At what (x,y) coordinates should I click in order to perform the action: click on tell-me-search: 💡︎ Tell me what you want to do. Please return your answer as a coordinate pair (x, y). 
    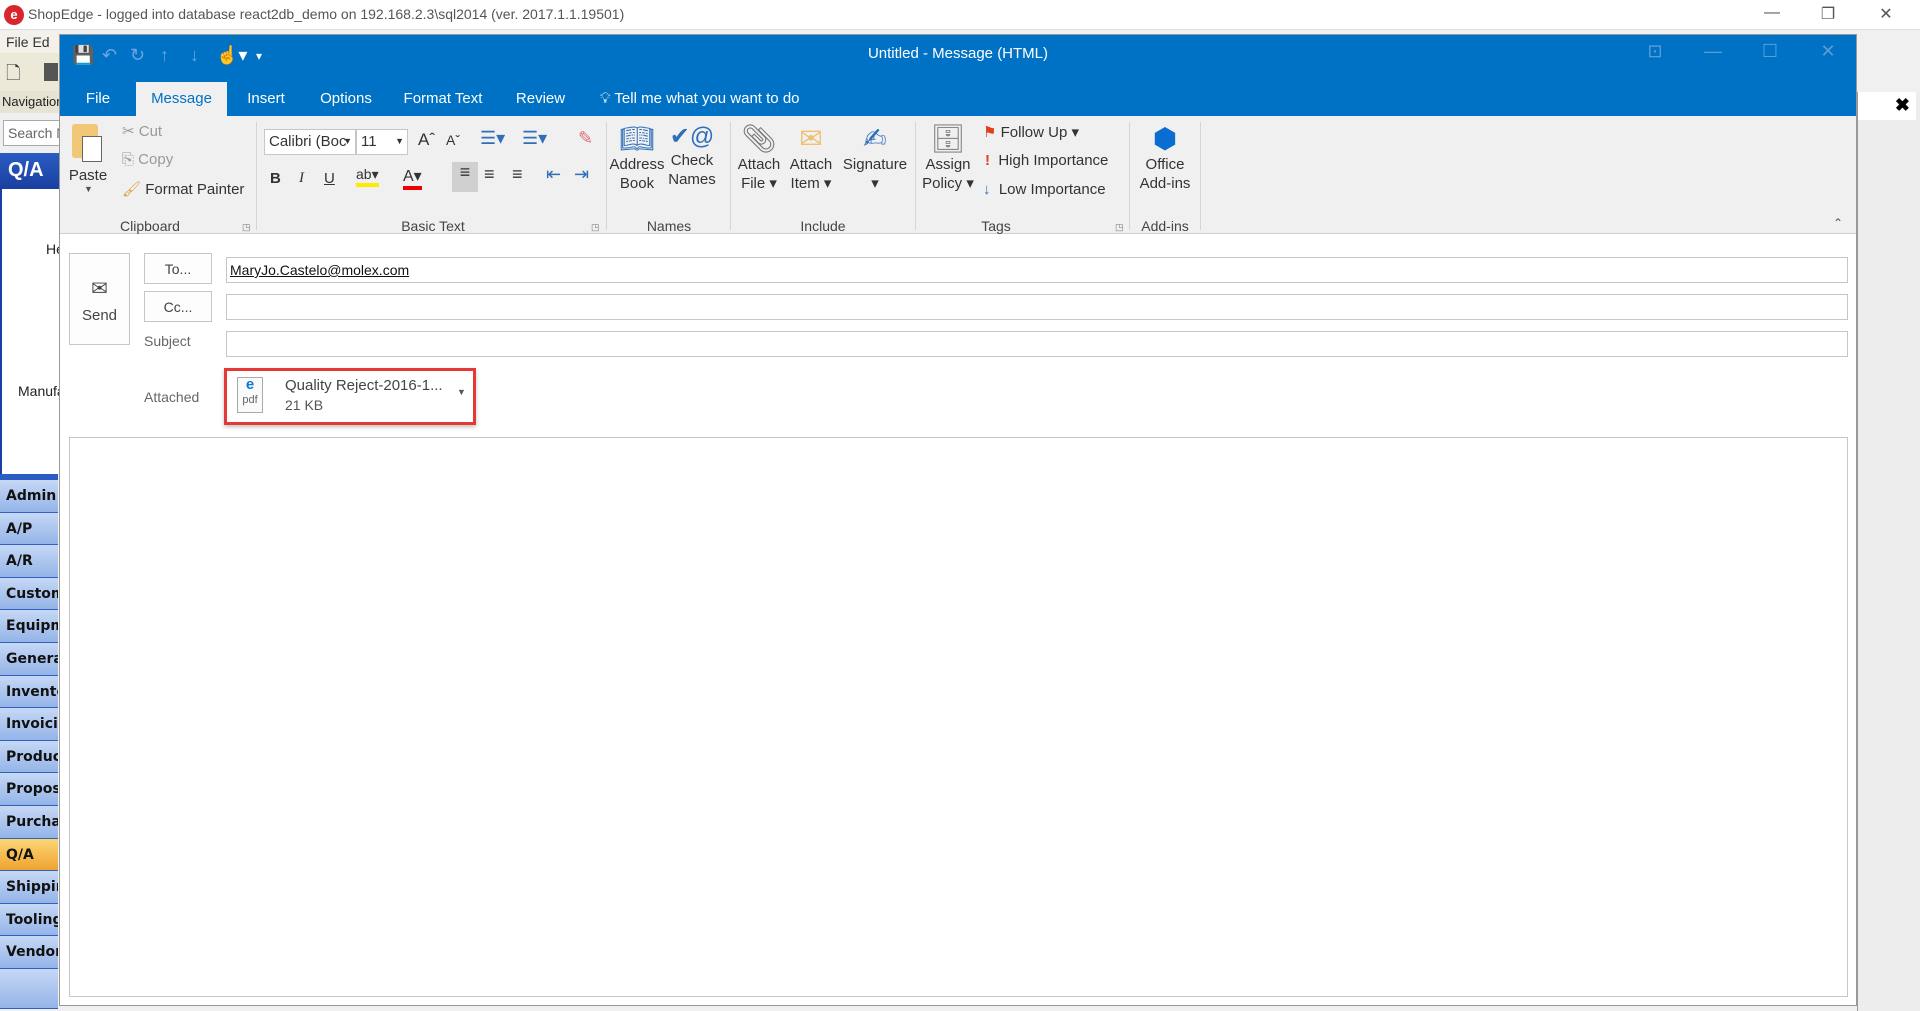
    Looking at the image, I should click on (700, 99).